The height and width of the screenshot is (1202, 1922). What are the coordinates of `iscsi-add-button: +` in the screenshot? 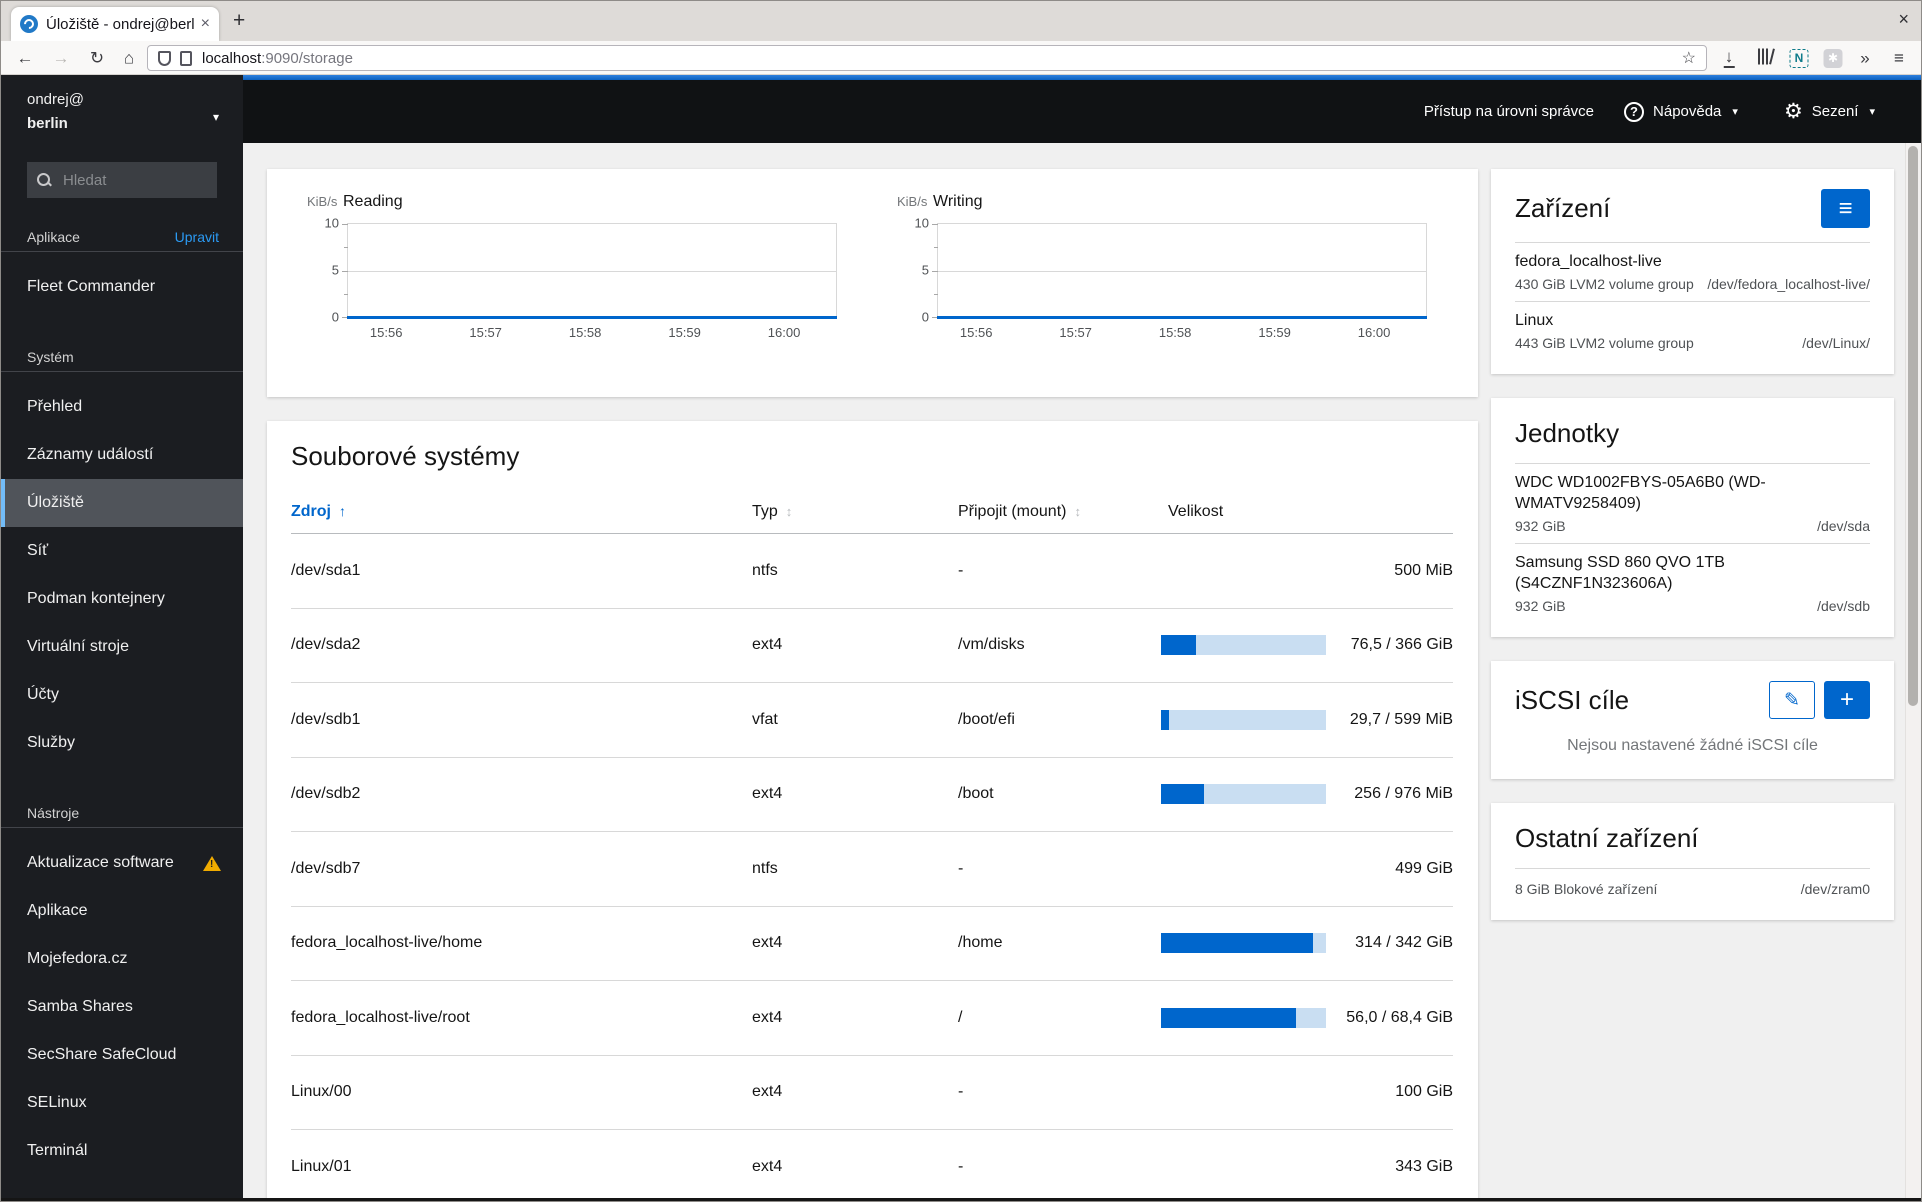 It's located at (1847, 700).